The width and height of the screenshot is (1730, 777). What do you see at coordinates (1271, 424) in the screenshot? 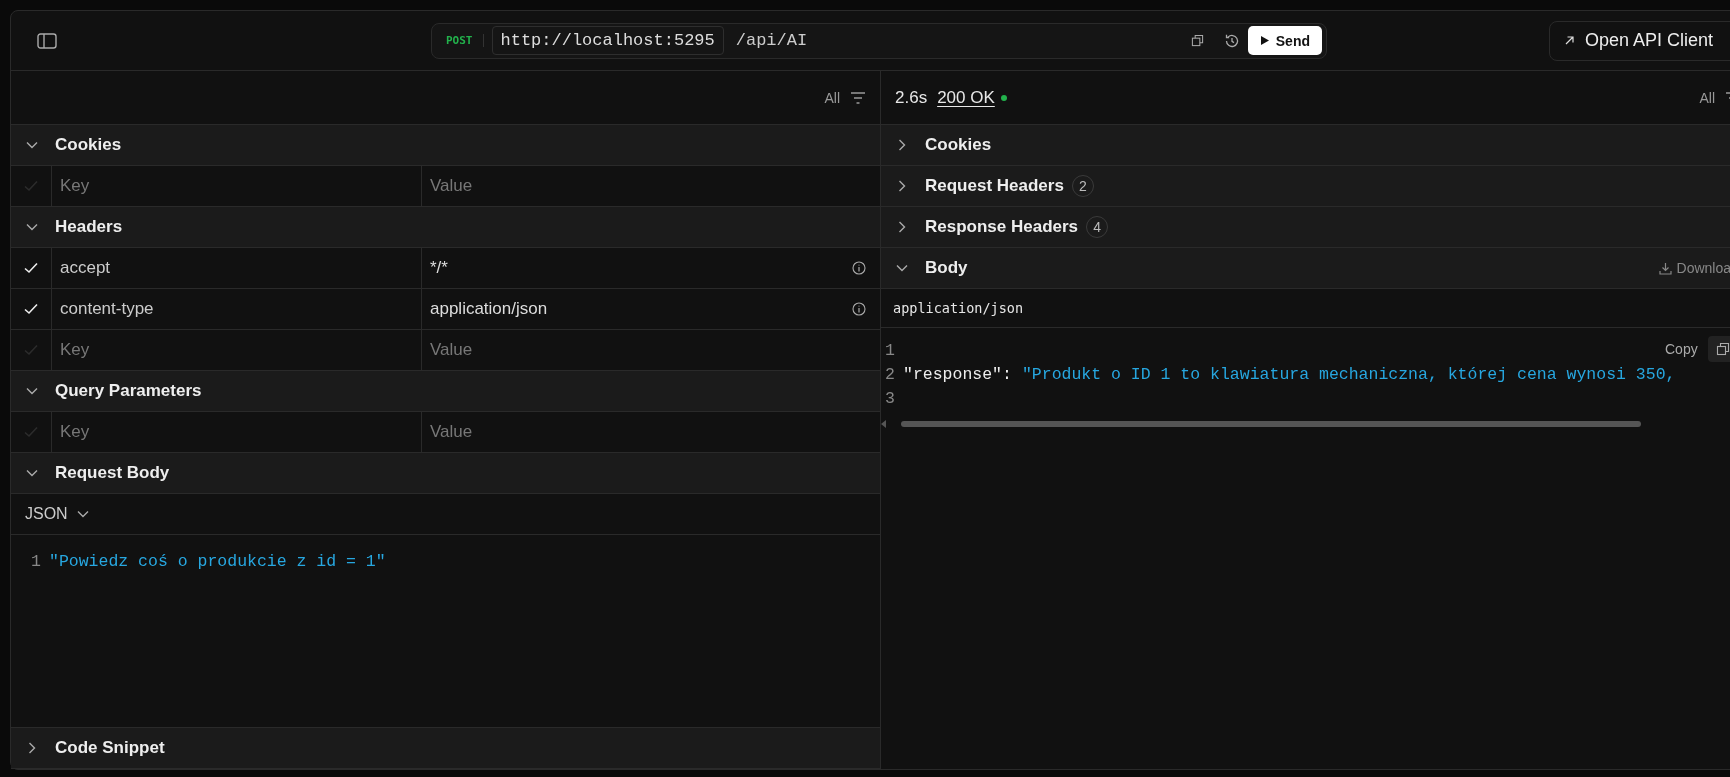
I see `scrollbar-thumb` at bounding box center [1271, 424].